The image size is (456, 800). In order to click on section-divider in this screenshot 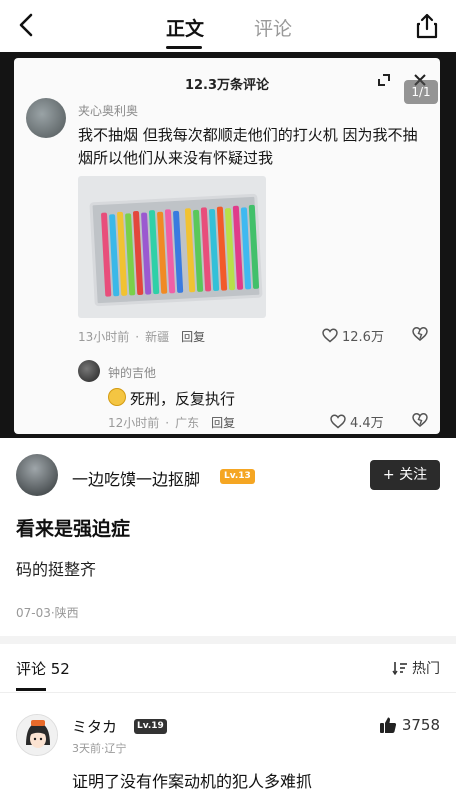, I will do `click(228, 640)`.